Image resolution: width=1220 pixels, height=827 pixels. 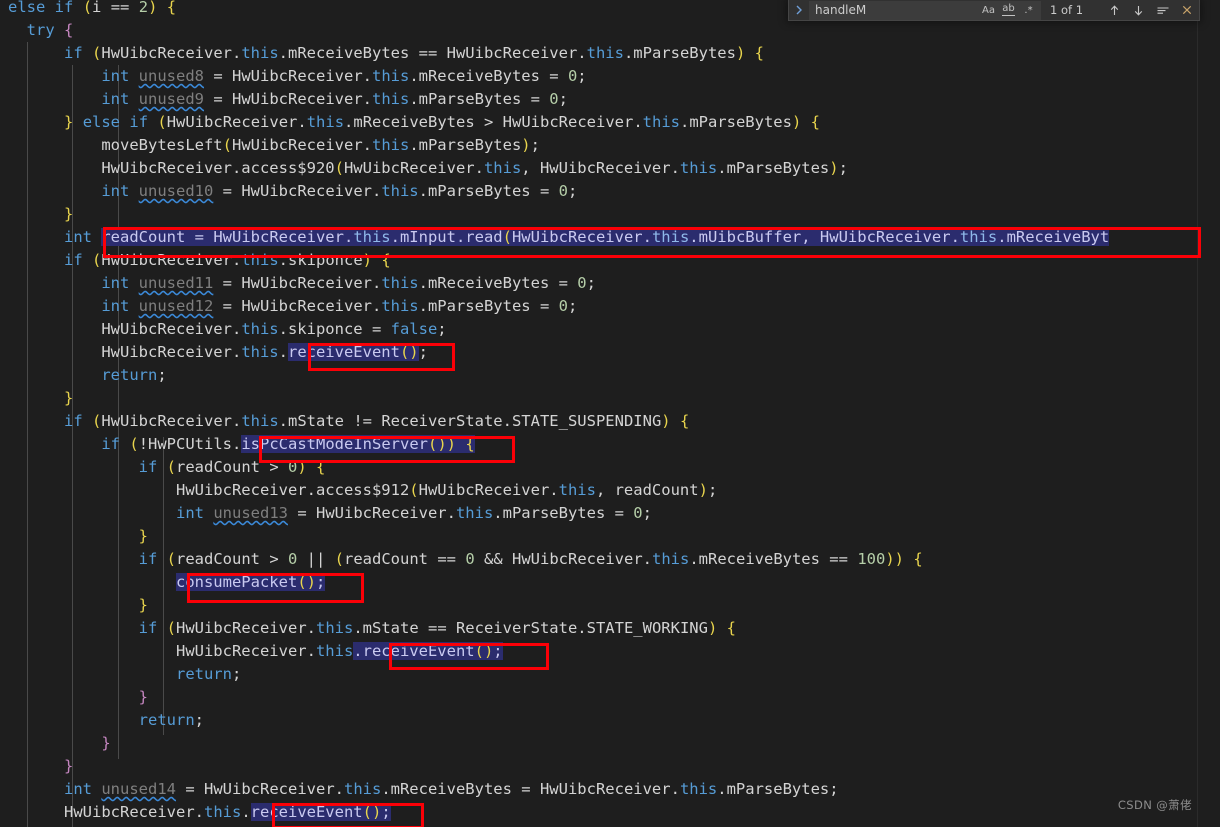 What do you see at coordinates (1162, 10) in the screenshot?
I see `find-in-selection-button` at bounding box center [1162, 10].